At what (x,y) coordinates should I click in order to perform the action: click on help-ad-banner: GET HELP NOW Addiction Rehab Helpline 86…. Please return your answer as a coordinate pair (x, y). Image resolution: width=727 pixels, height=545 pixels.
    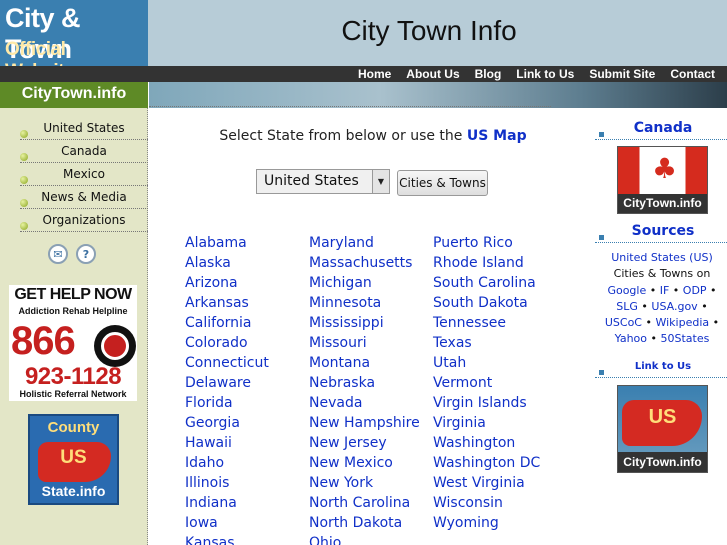
    Looking at the image, I should click on (73, 343).